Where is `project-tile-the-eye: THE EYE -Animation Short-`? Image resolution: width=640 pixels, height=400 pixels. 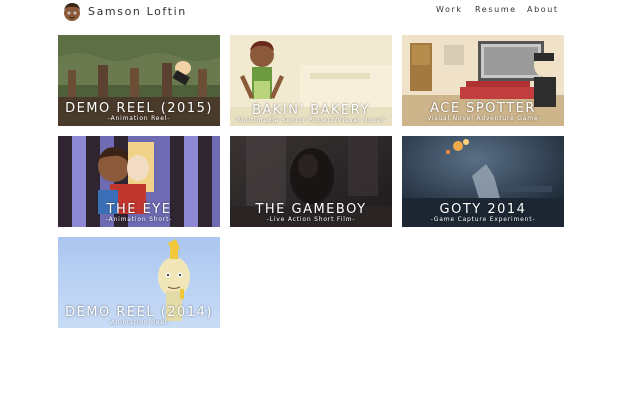
project-tile-the-eye: THE EYE -Animation Short- is located at coordinates (139, 181).